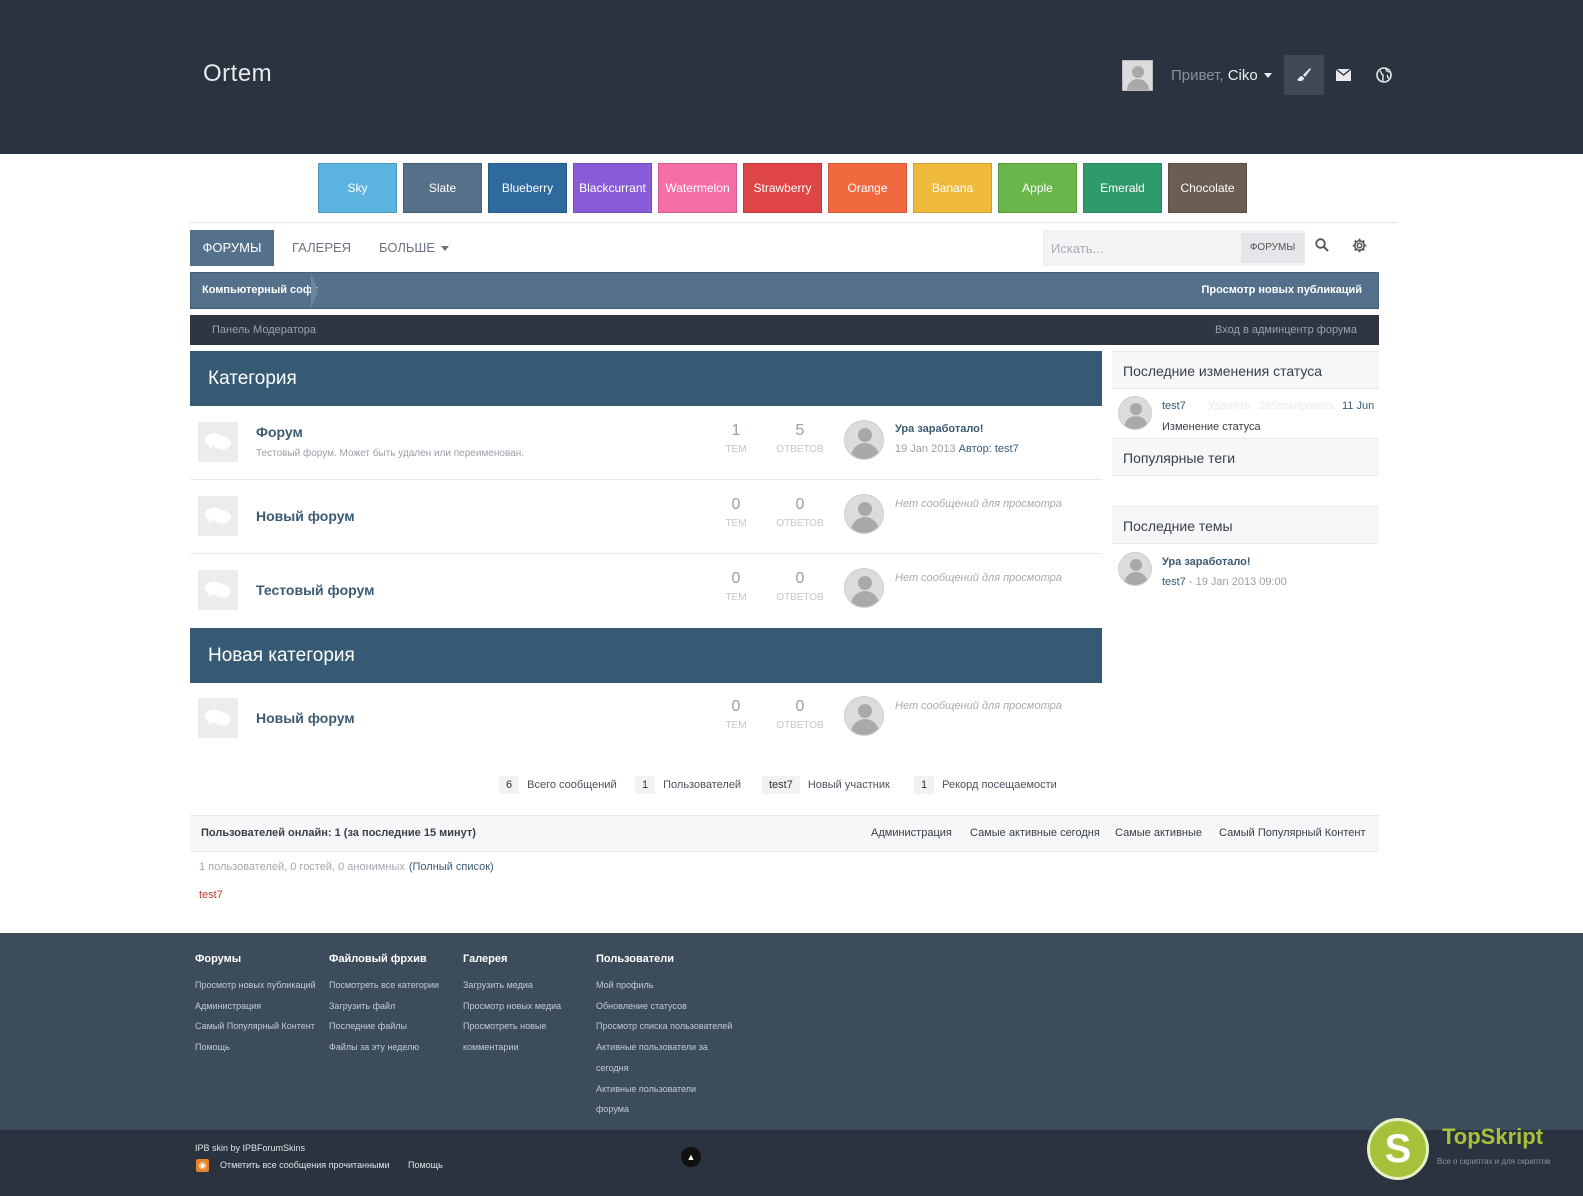  Describe the element at coordinates (664, 1089) in the screenshot. I see `footer-link: Активные пользователи` at that location.